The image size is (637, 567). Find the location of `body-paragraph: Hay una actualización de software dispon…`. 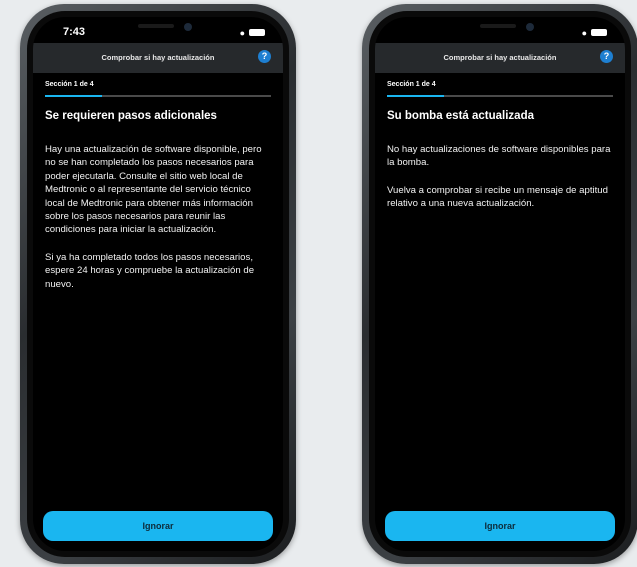

body-paragraph: Hay una actualización de software dispon… is located at coordinates (153, 190).